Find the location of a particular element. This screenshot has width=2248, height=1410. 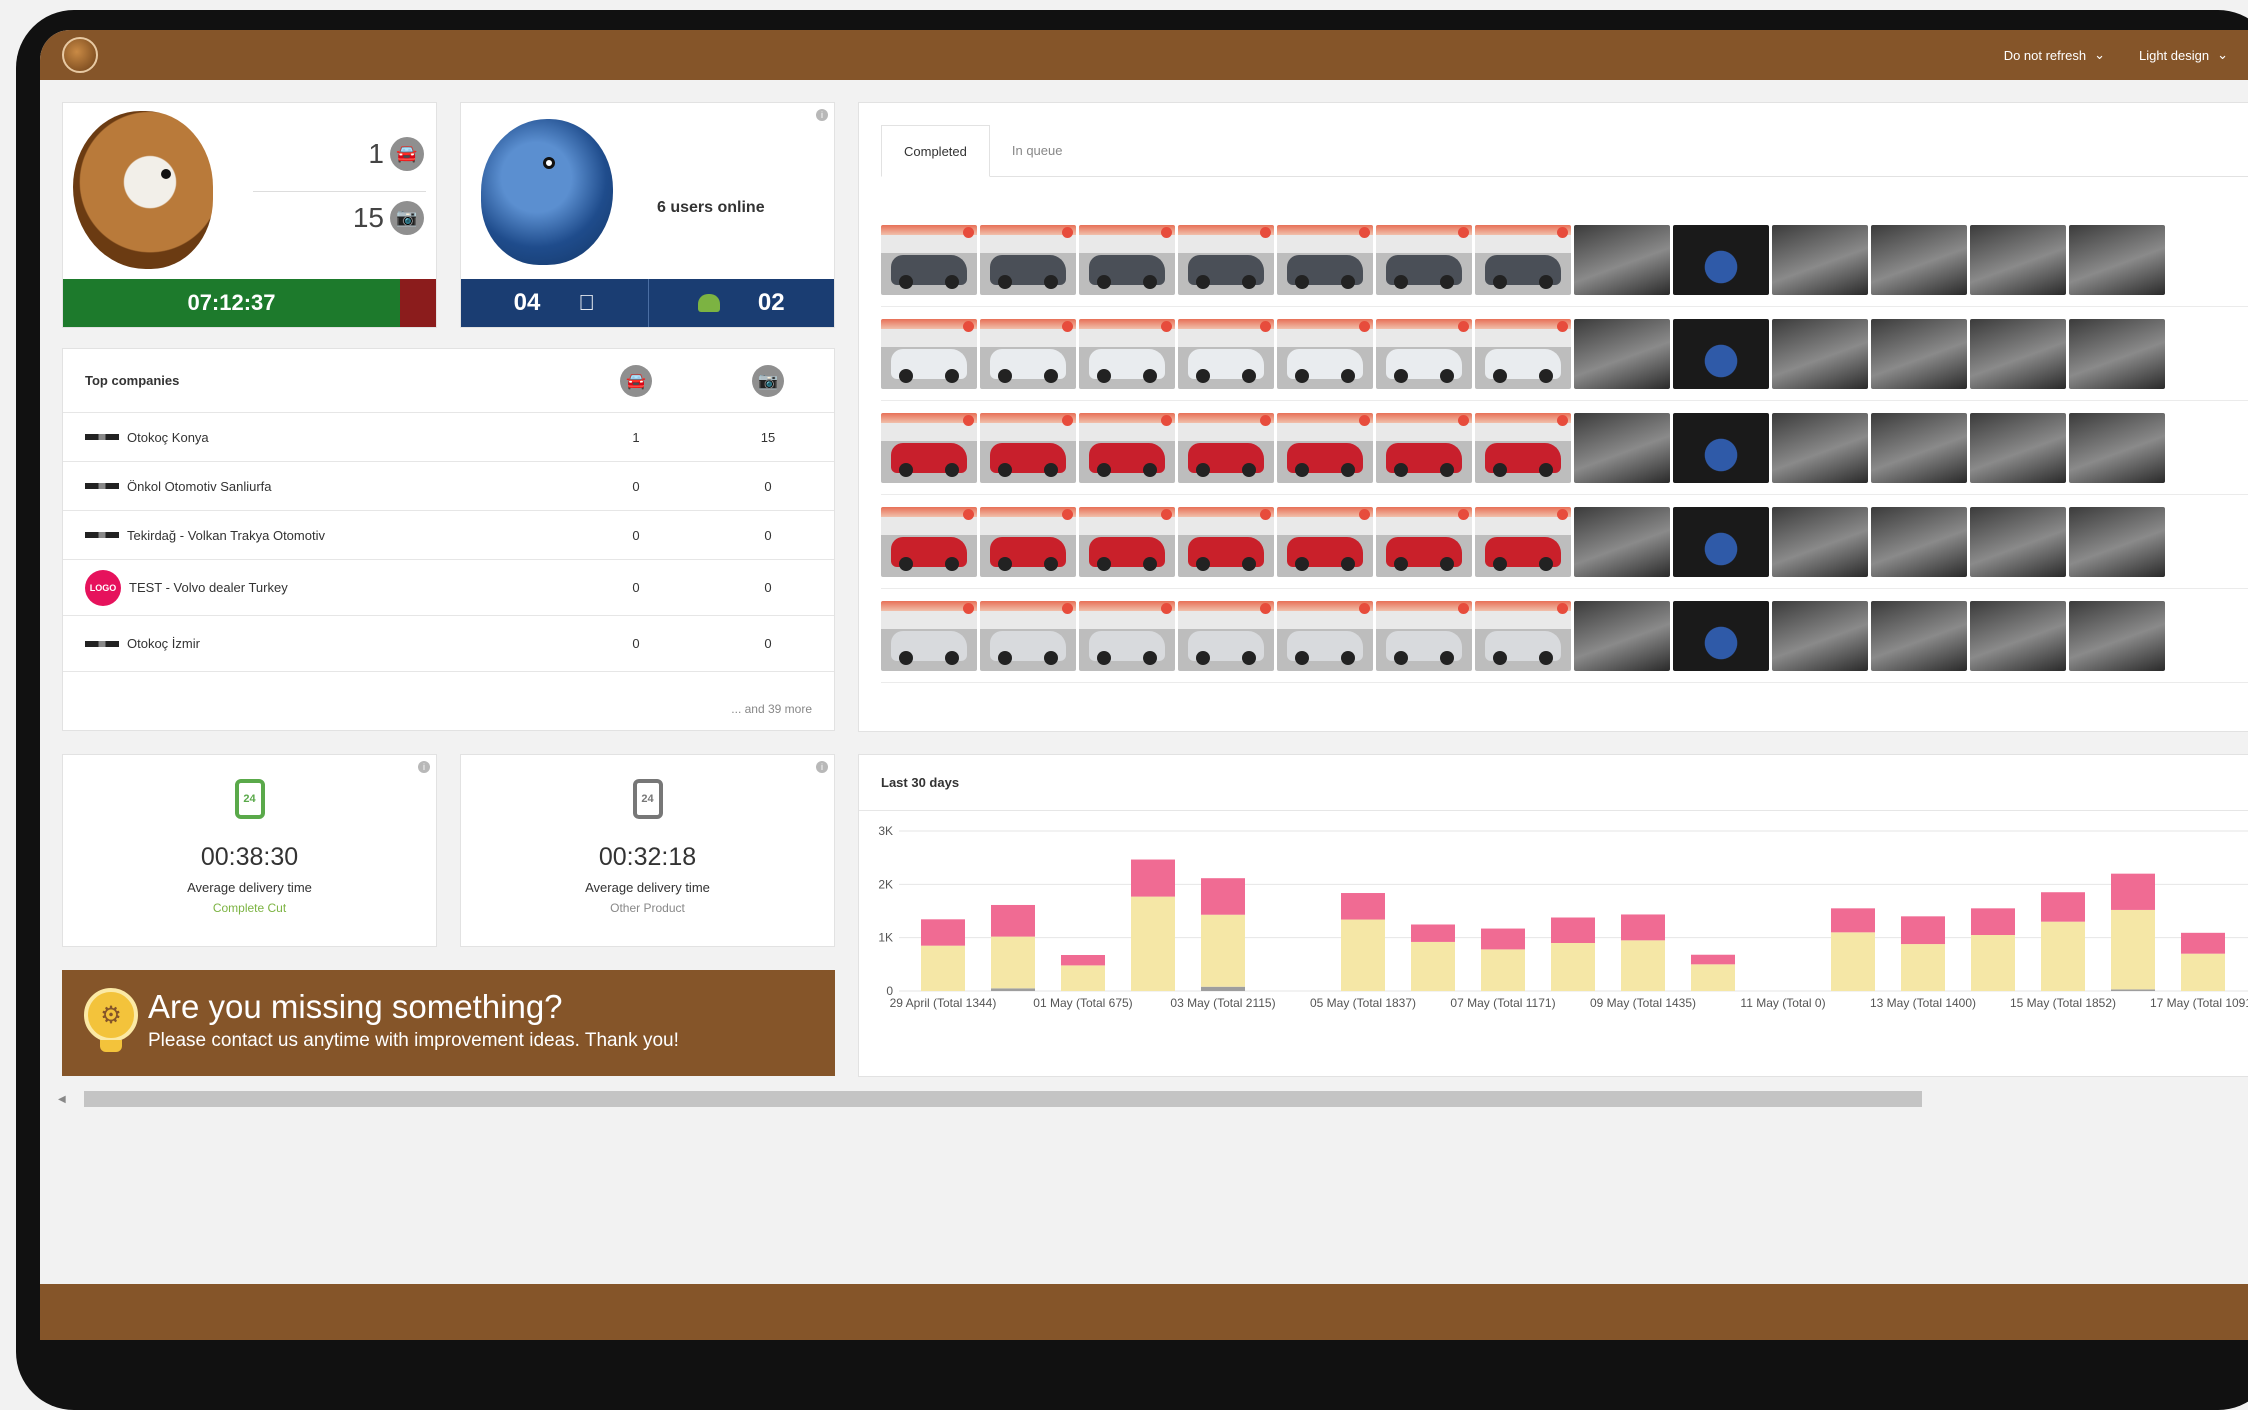

logo-badge: LOGO is located at coordinates (103, 587).